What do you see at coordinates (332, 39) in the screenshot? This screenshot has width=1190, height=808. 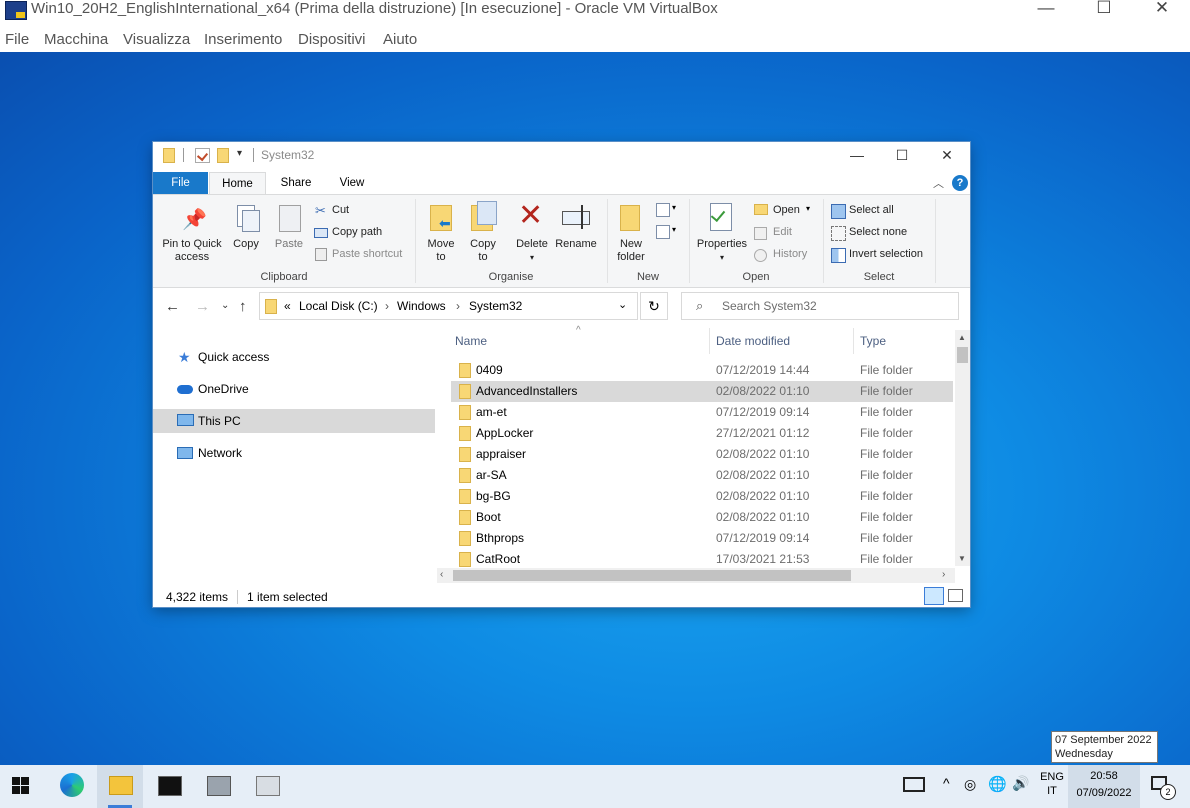 I see `vbox-menu-devices: Dispositivi` at bounding box center [332, 39].